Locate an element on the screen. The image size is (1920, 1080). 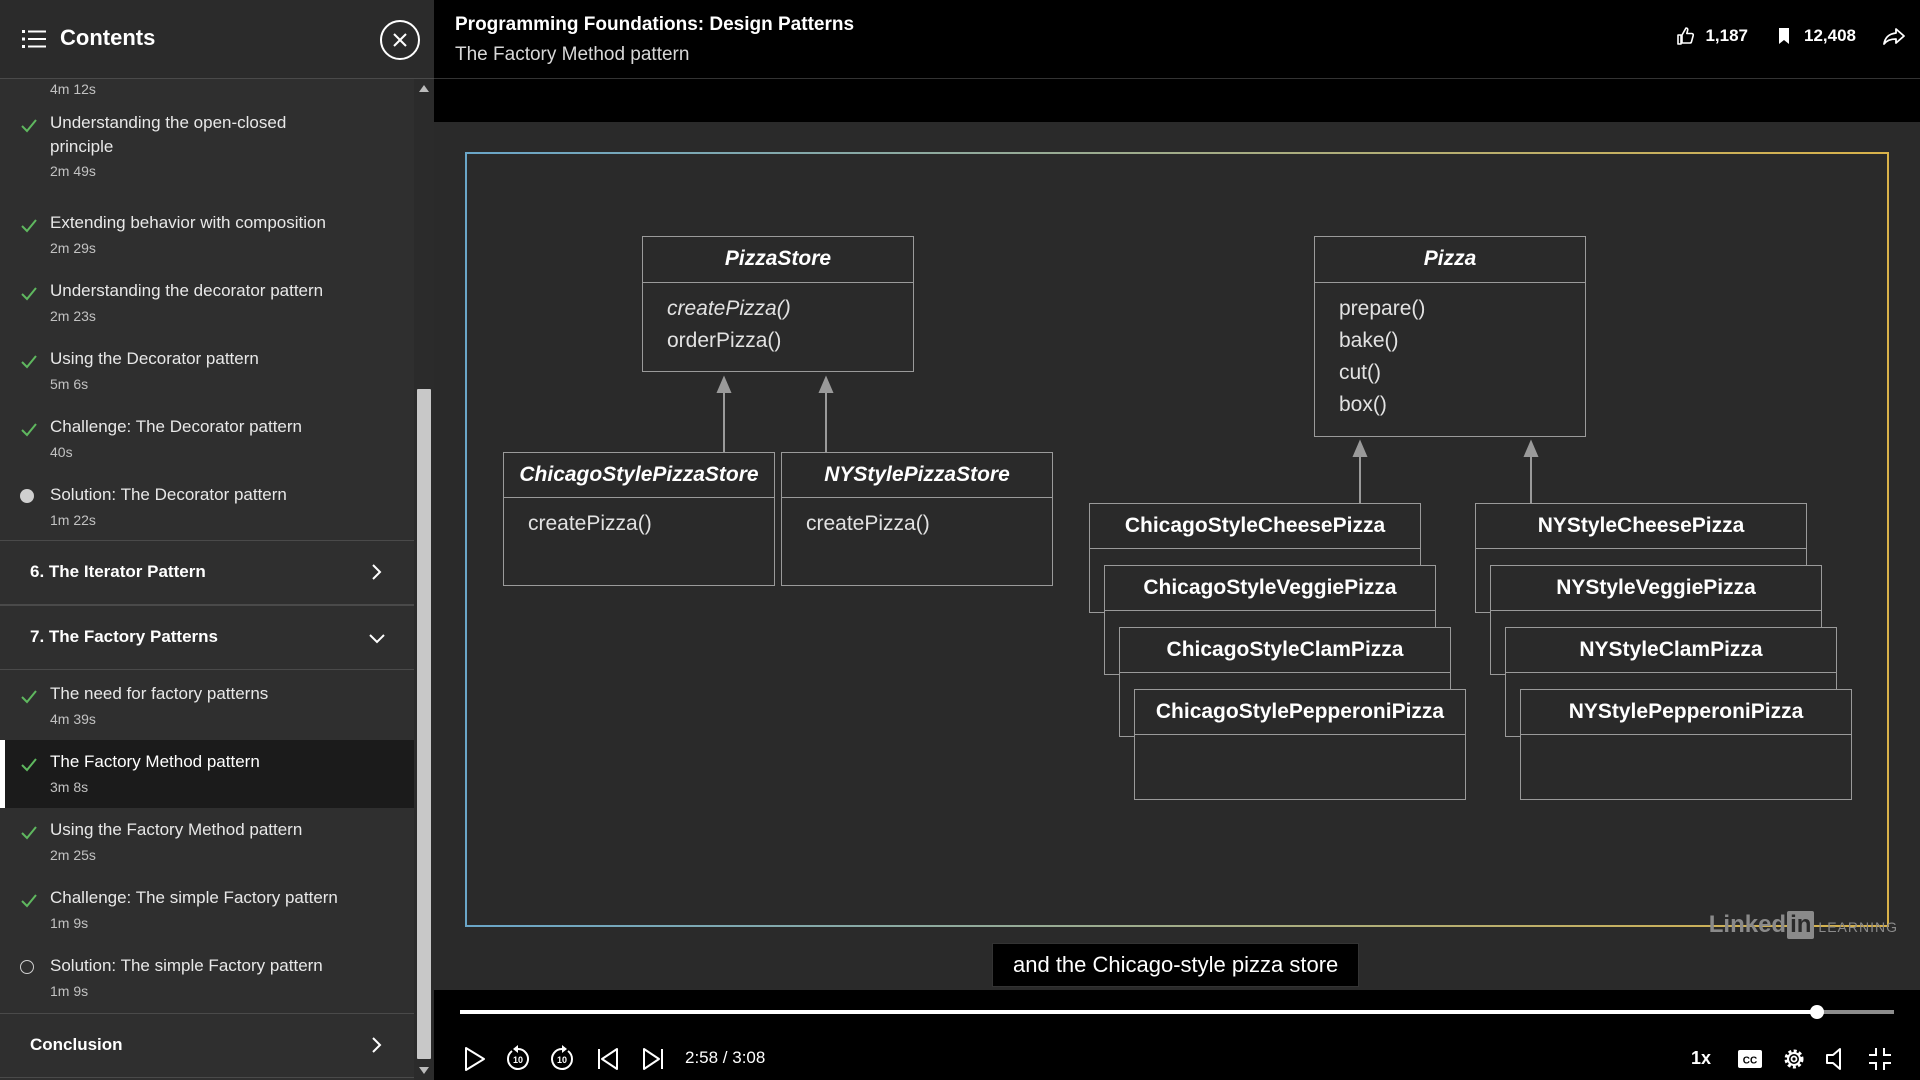
saves-count: 12,408 is located at coordinates (1830, 35).